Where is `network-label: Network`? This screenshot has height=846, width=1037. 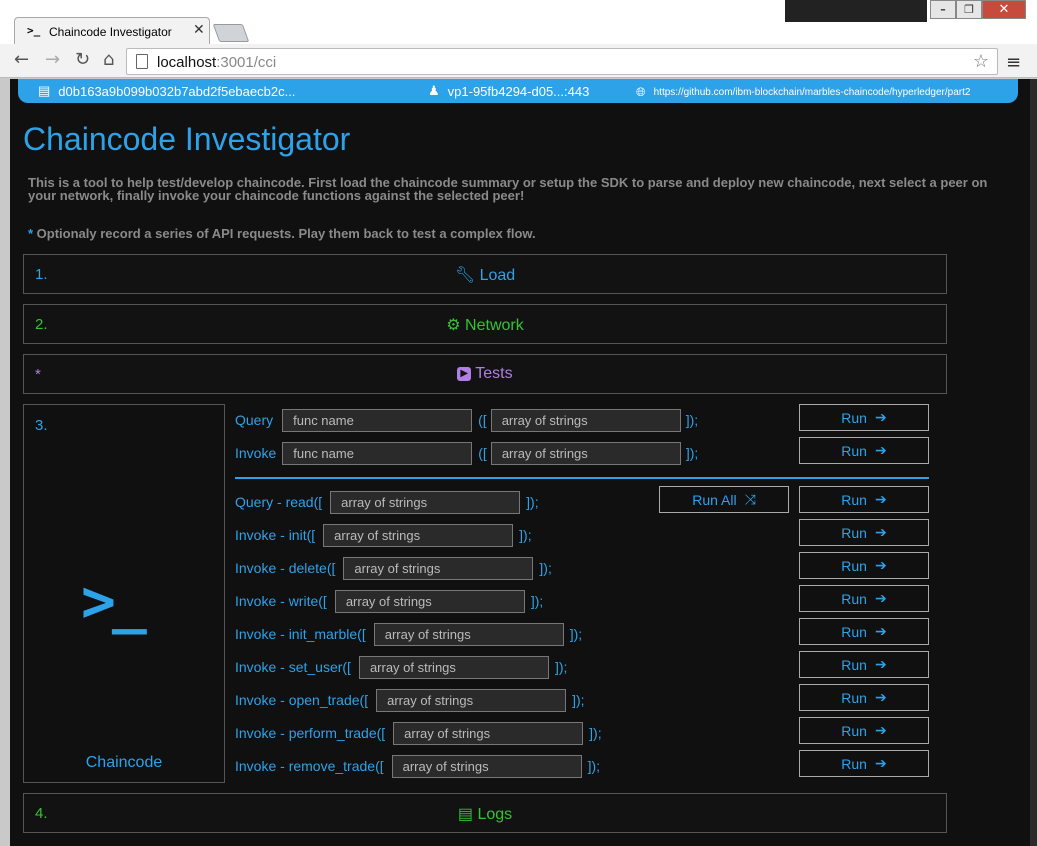 network-label: Network is located at coordinates (494, 325).